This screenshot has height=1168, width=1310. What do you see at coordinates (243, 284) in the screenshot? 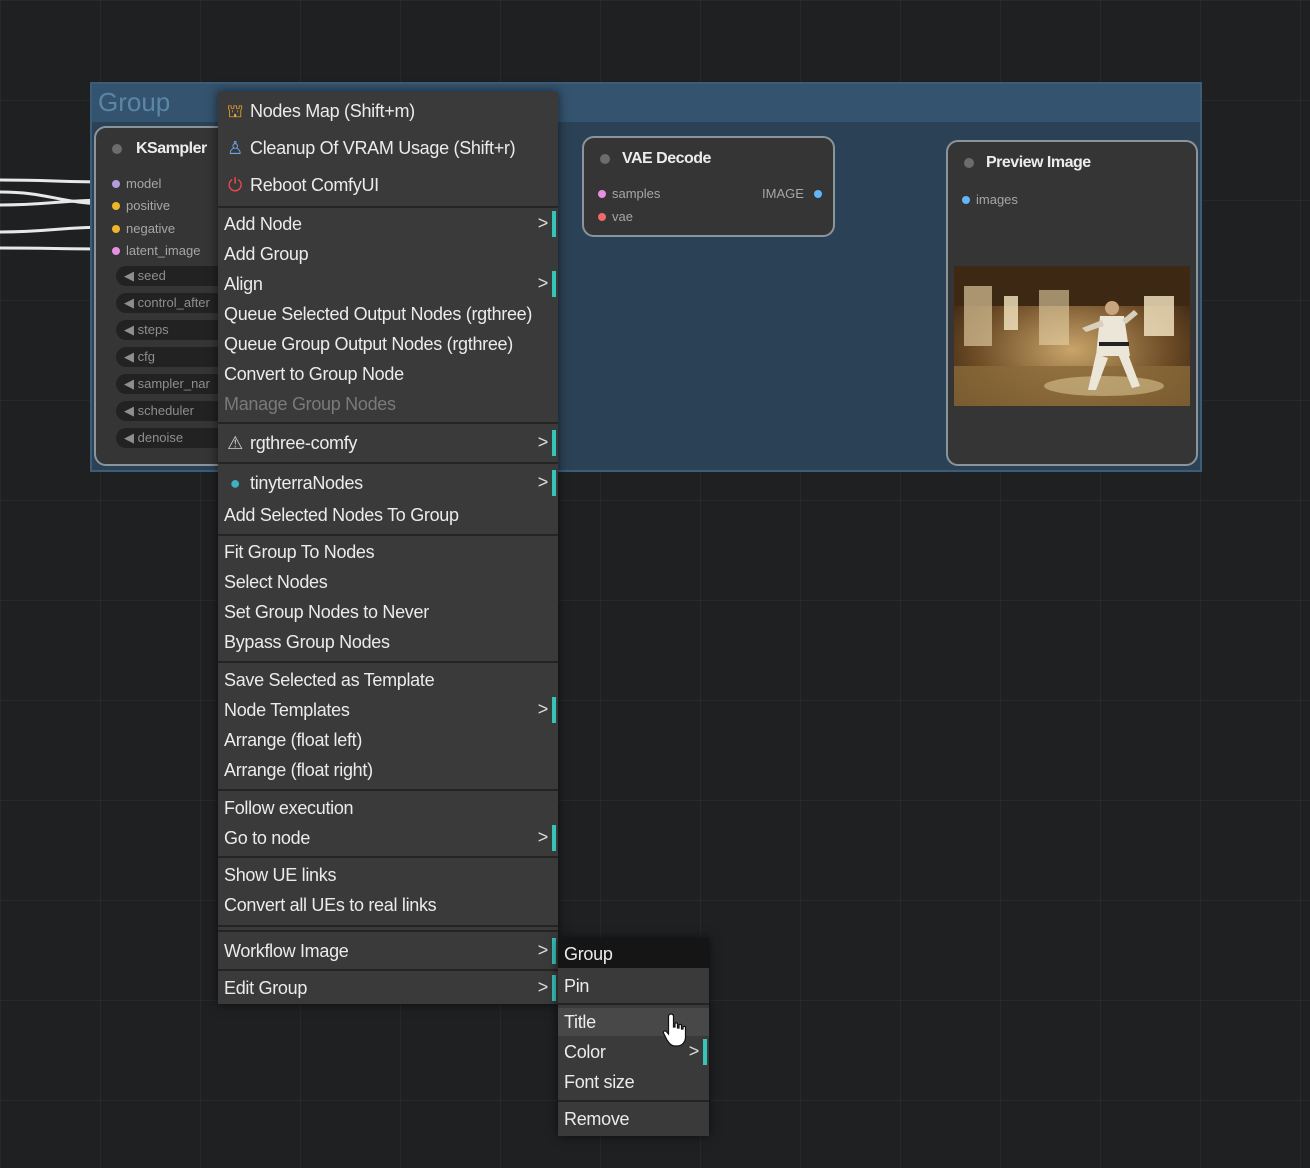
I see `menu-item-label: Align` at bounding box center [243, 284].